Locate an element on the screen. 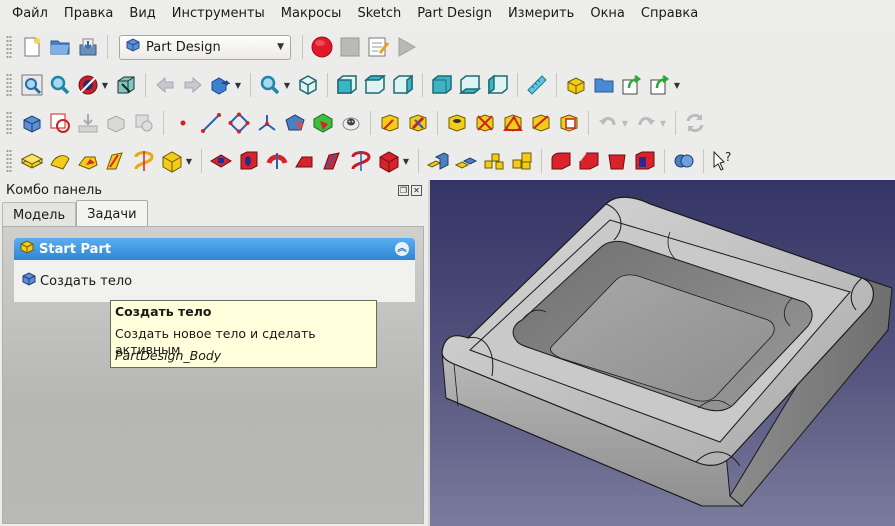 The image size is (895, 526). draft-icon is located at coordinates (617, 161).